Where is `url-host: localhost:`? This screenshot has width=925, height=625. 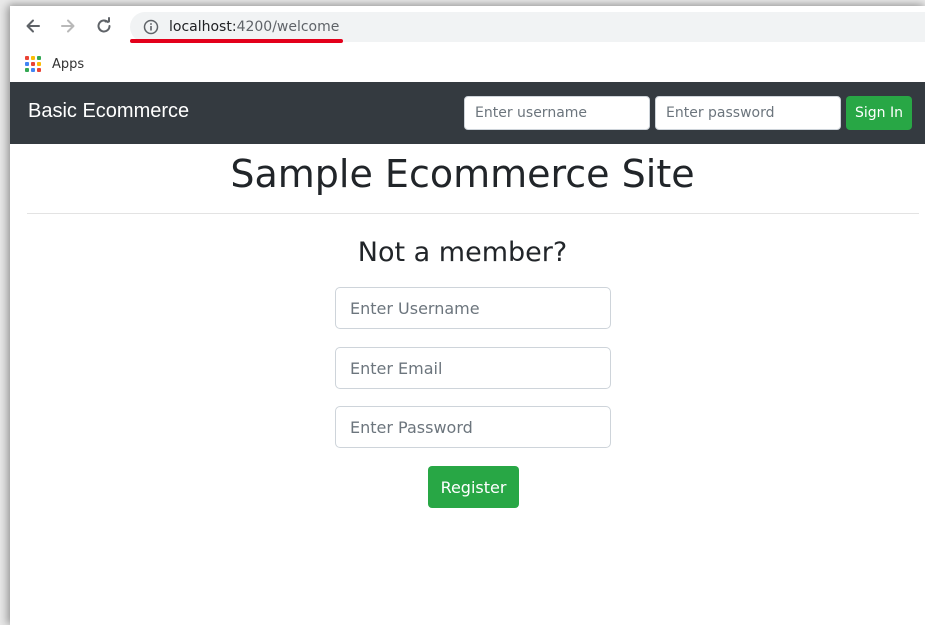 url-host: localhost: is located at coordinates (203, 27).